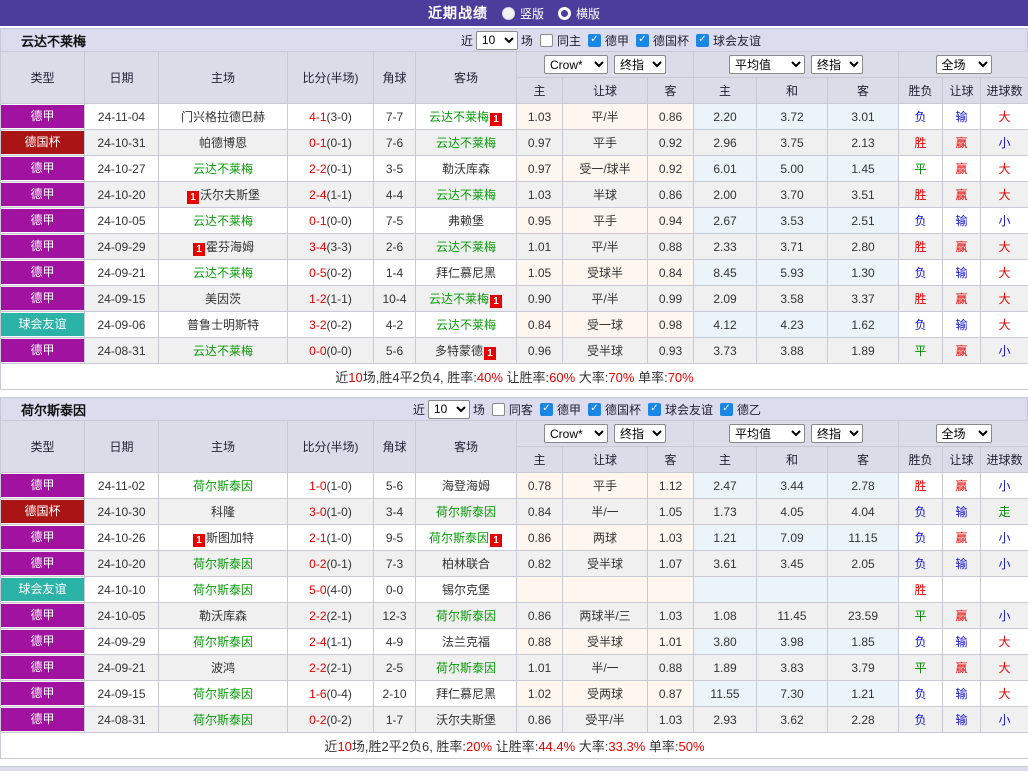  Describe the element at coordinates (223, 616) in the screenshot. I see `home-team-link: 勒沃库森` at that location.